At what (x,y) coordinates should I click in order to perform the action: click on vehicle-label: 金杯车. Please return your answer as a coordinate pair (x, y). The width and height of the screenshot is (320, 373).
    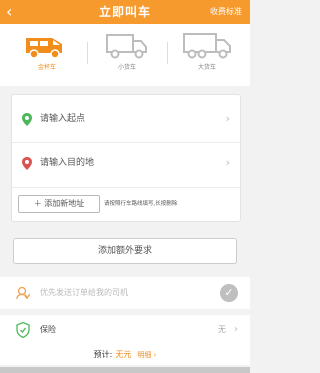
    Looking at the image, I should click on (46, 67).